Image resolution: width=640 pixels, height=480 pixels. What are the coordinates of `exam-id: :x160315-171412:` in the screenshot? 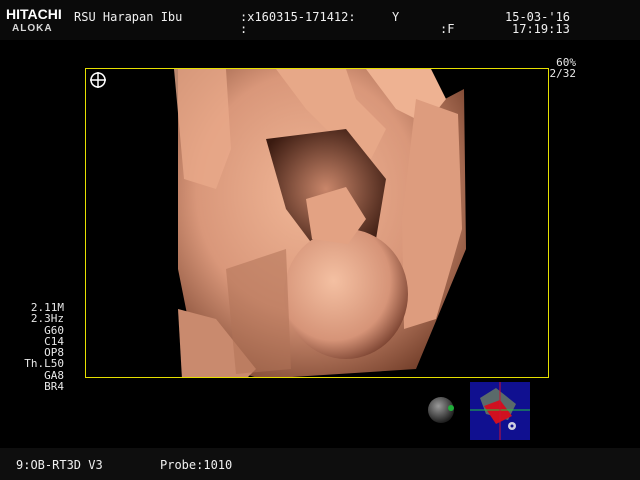 It's located at (298, 17).